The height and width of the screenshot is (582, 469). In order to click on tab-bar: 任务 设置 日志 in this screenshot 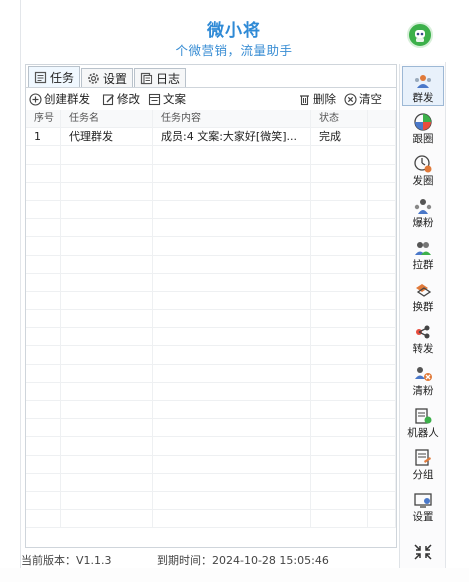, I will do `click(107, 76)`.